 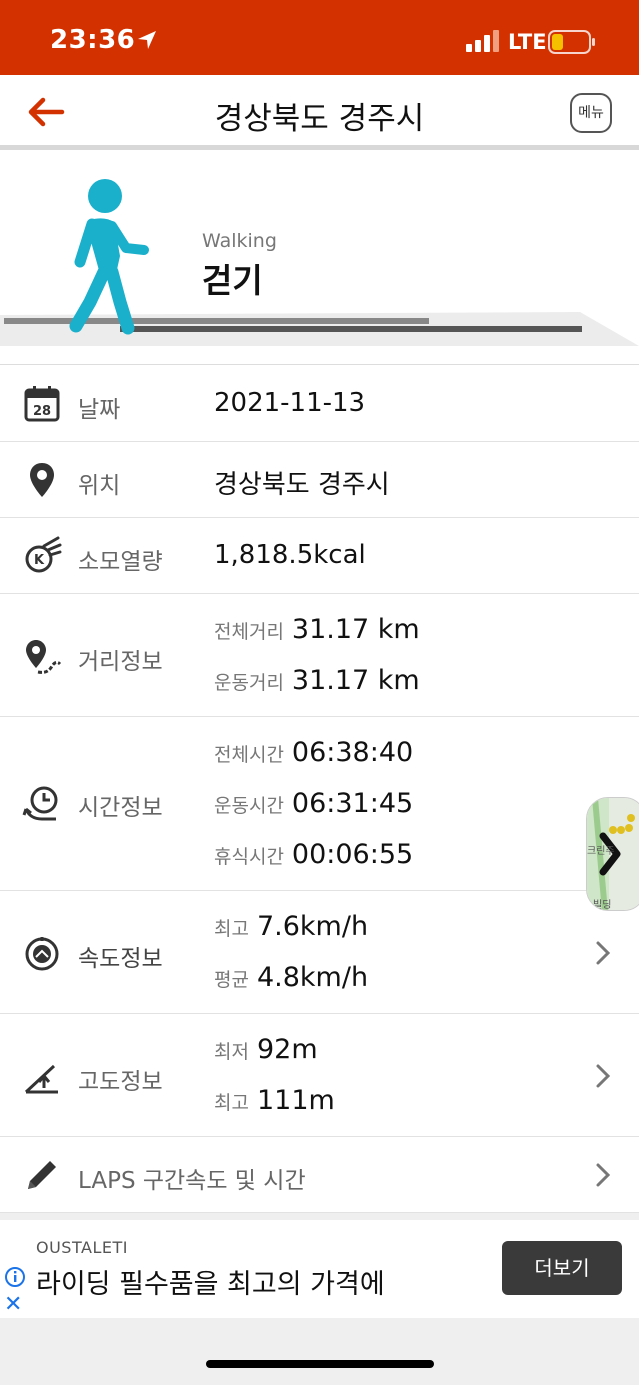 I want to click on menu-button: 메뉴, so click(x=591, y=113).